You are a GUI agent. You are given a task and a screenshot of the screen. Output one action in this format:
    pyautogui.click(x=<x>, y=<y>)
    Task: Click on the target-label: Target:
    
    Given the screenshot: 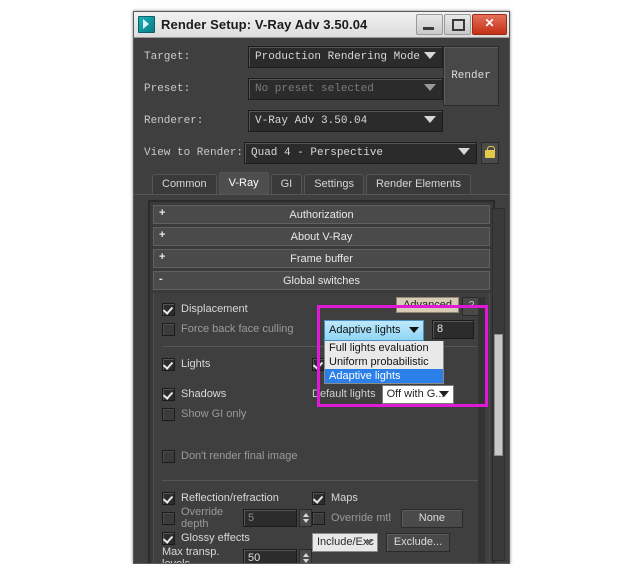 What is the action you would take?
    pyautogui.click(x=167, y=57)
    